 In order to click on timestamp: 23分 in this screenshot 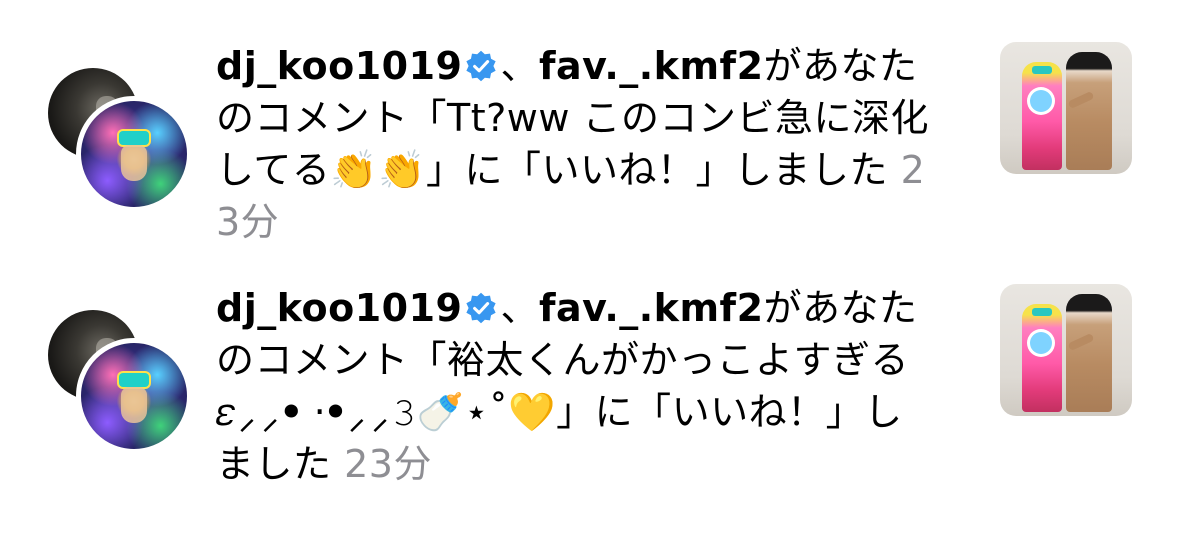, I will do `click(388, 464)`.